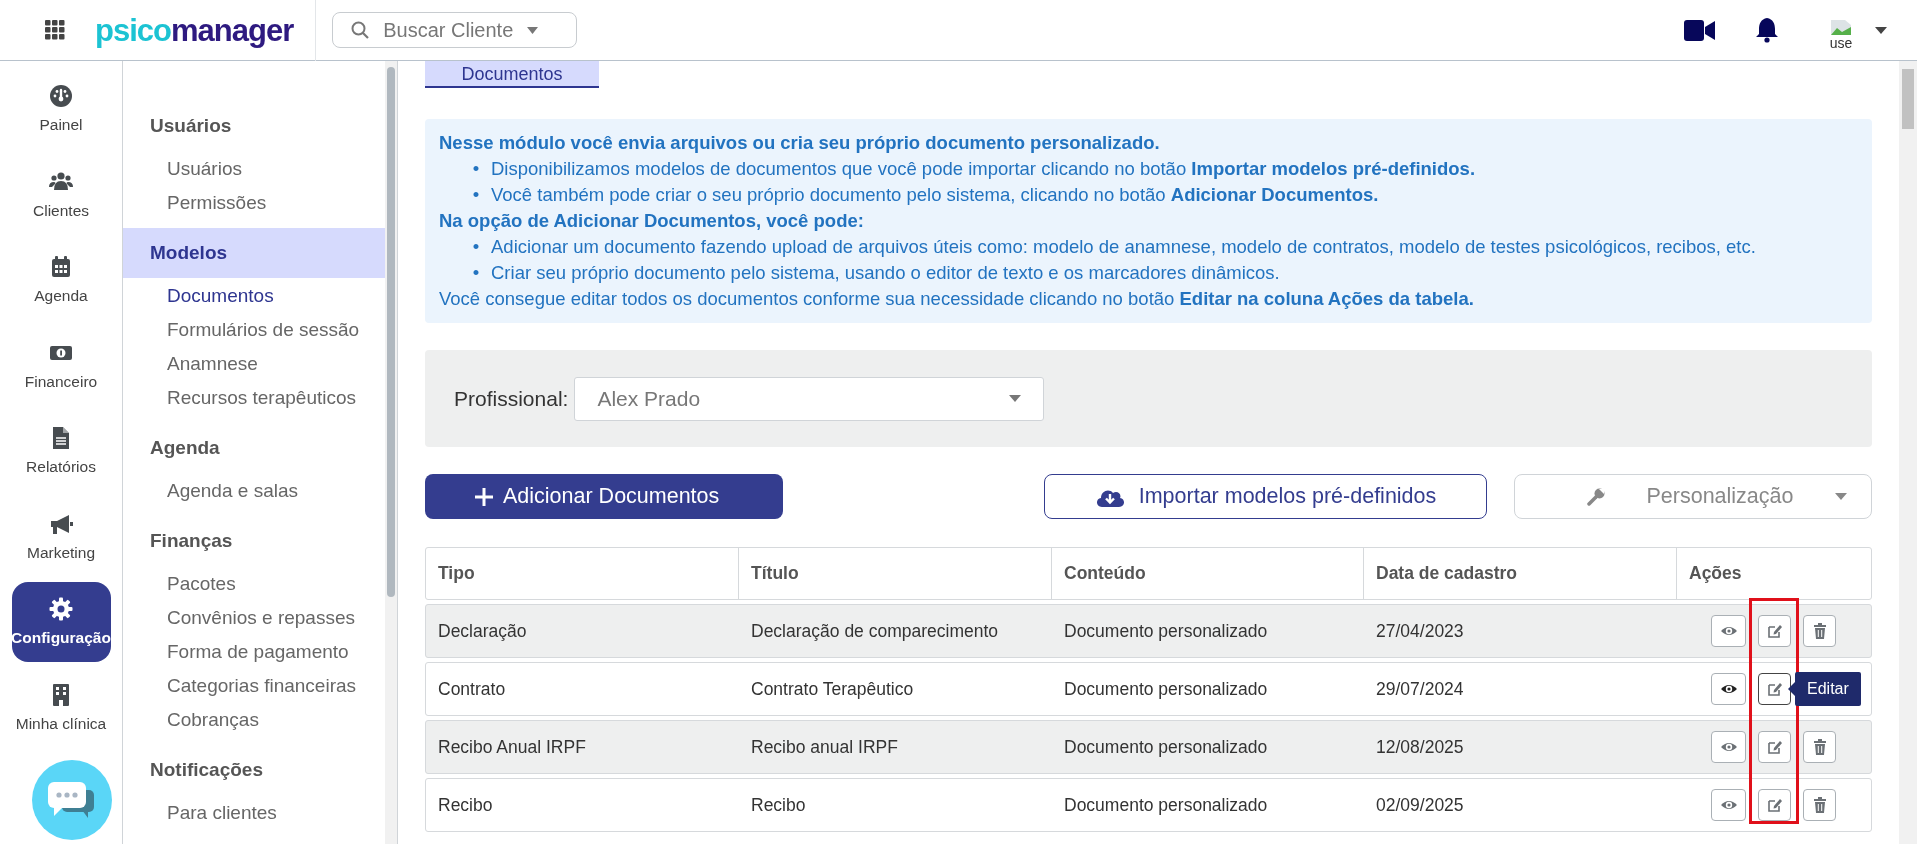 The height and width of the screenshot is (844, 1917). I want to click on menu-item: Recursos terapêuticos, so click(254, 398).